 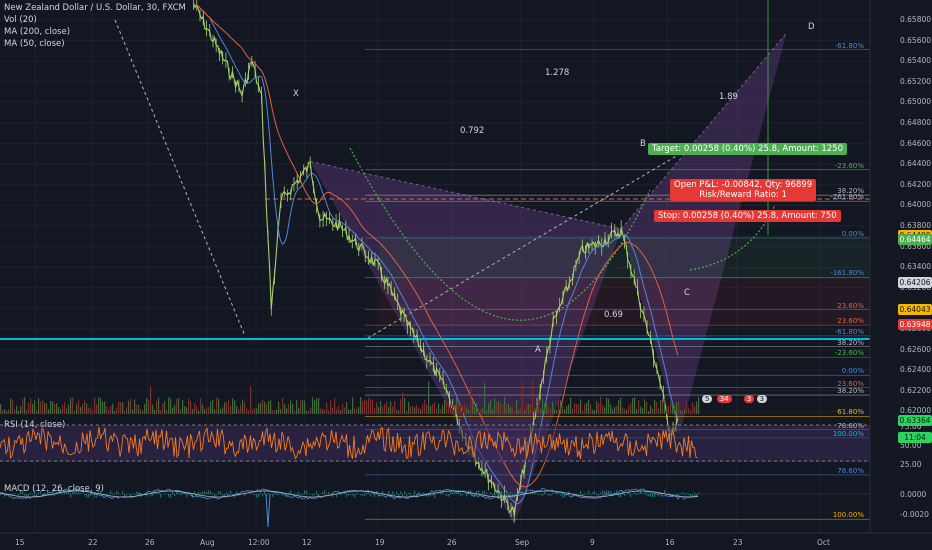 I want to click on macd-legend: MACD (12, 26, close, 9), so click(x=54, y=489).